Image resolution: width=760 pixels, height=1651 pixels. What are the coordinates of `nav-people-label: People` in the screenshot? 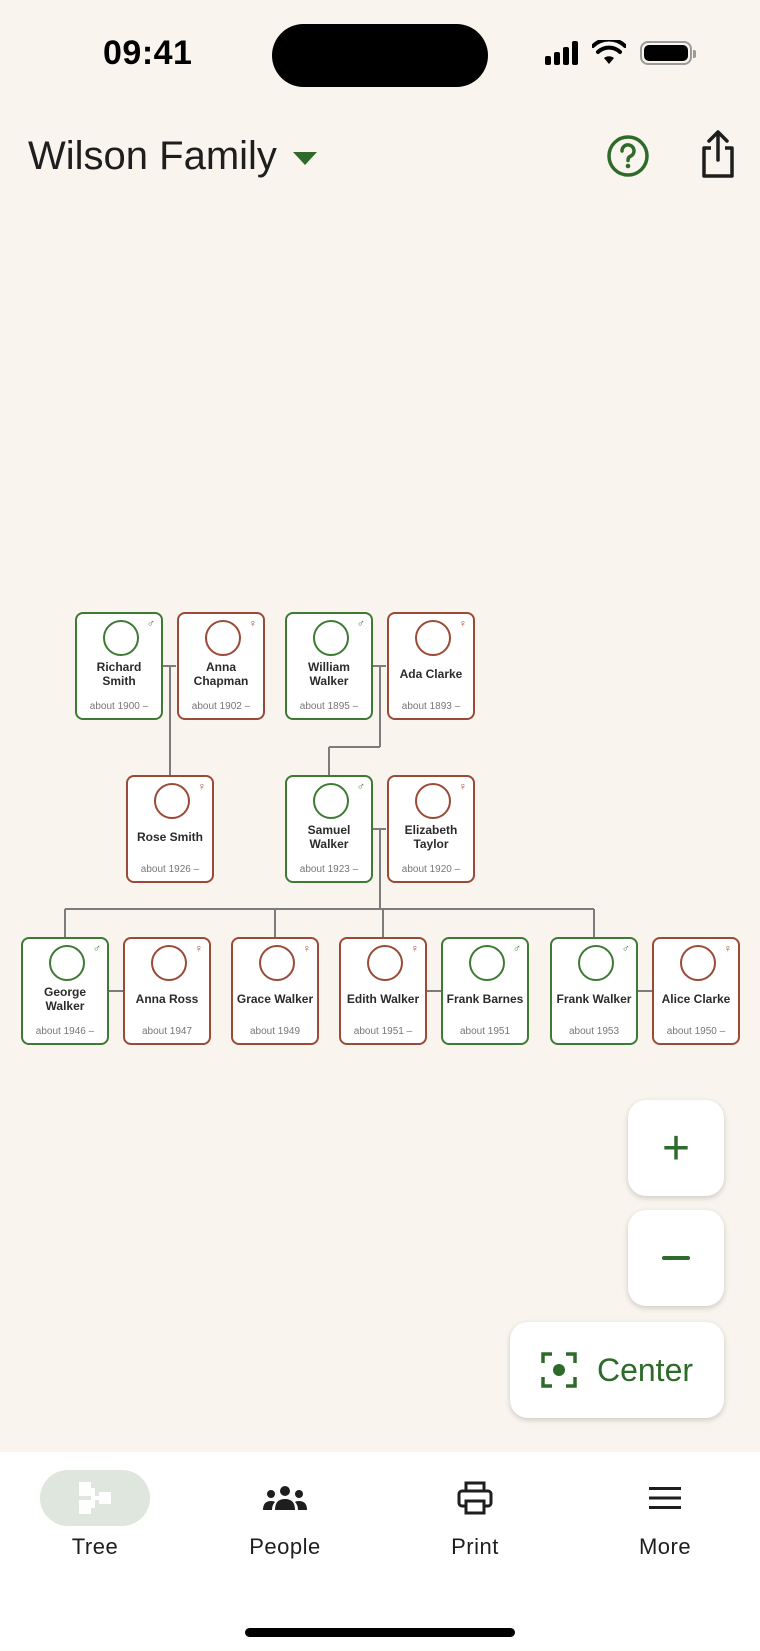 It's located at (285, 1546).